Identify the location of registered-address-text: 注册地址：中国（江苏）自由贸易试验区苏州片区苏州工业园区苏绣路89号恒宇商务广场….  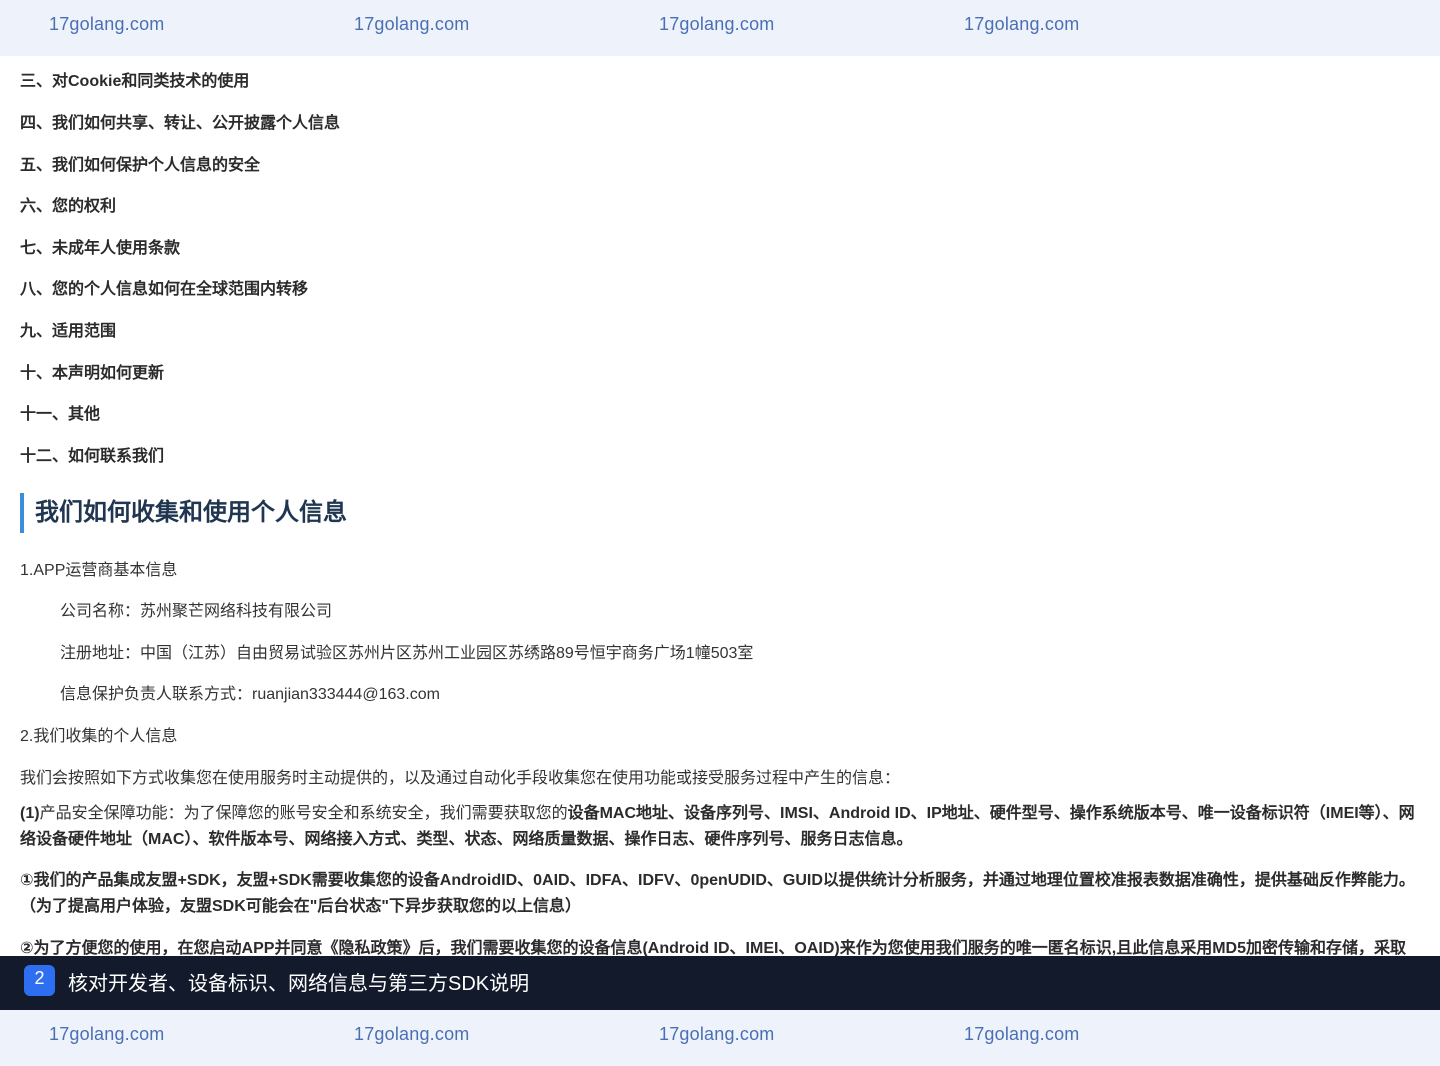
(407, 653).